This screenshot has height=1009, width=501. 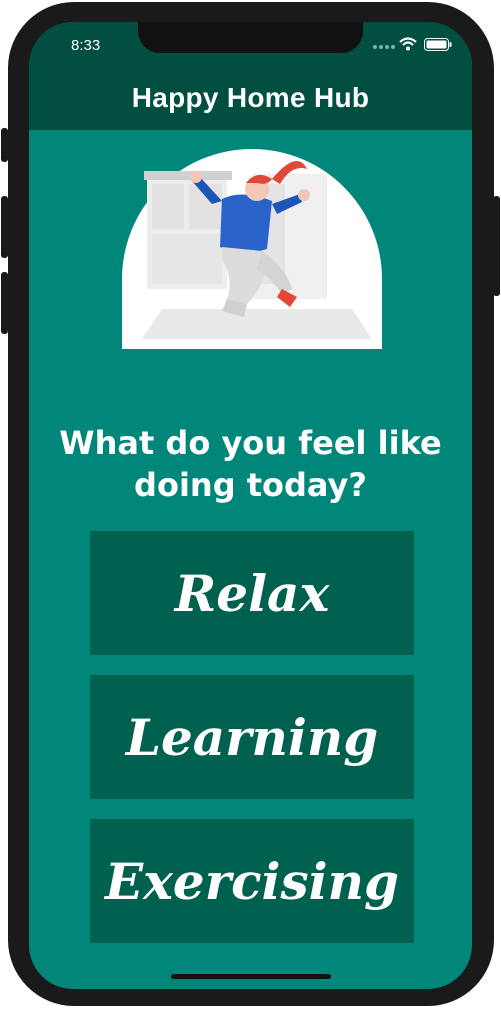 I want to click on volume-up-button, so click(x=4, y=227).